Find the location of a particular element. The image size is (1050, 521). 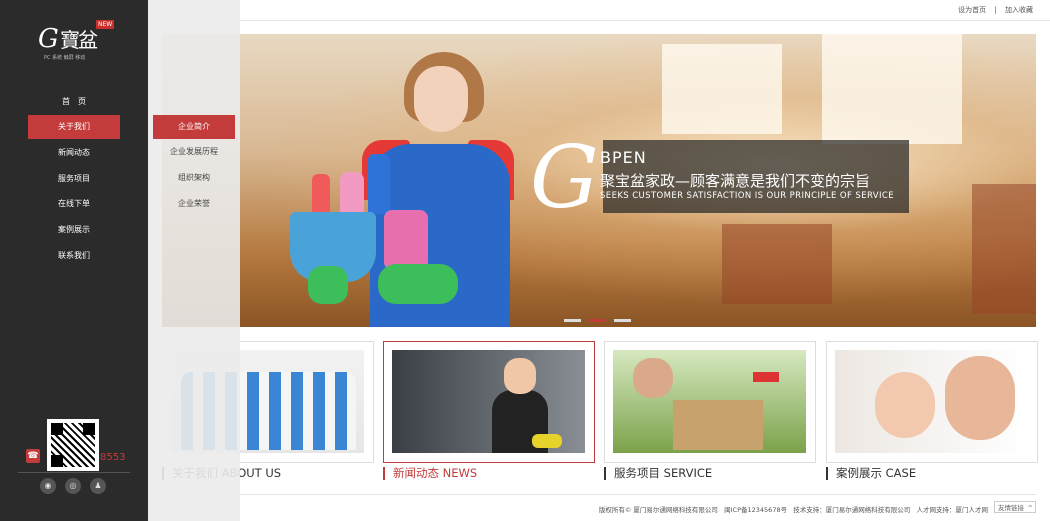

sub-nav-panel: 企业简介 企业发展历程 组织架构 企业荣誉 is located at coordinates (194, 260).